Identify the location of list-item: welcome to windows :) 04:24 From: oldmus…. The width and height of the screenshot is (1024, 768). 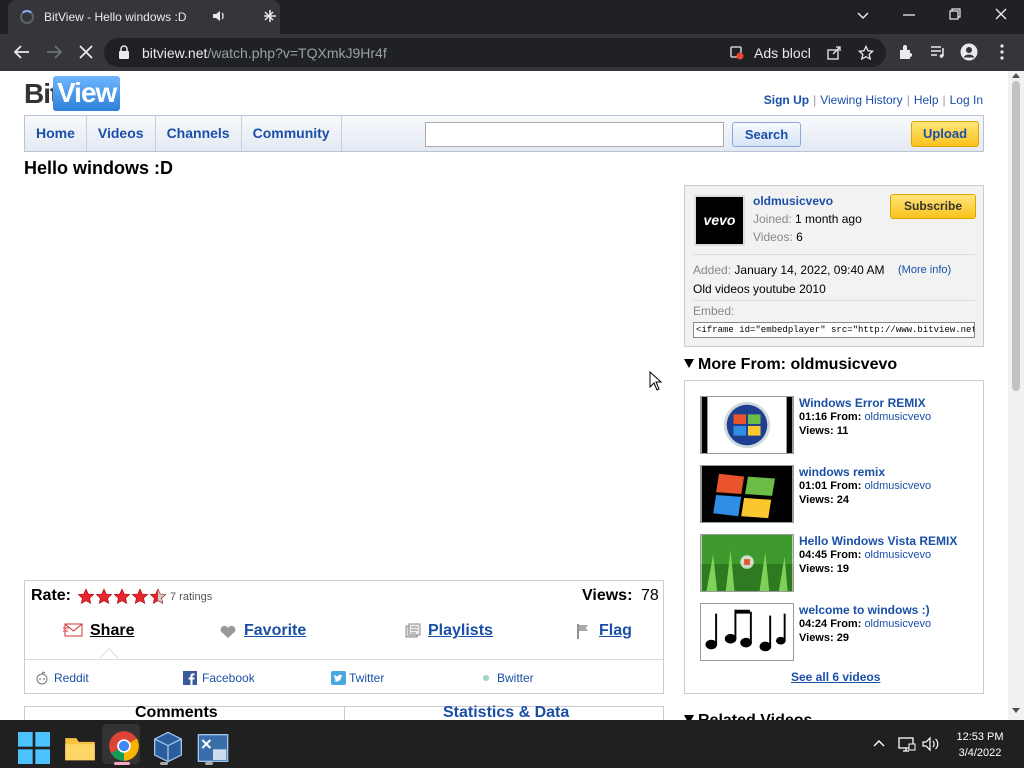
(840, 633).